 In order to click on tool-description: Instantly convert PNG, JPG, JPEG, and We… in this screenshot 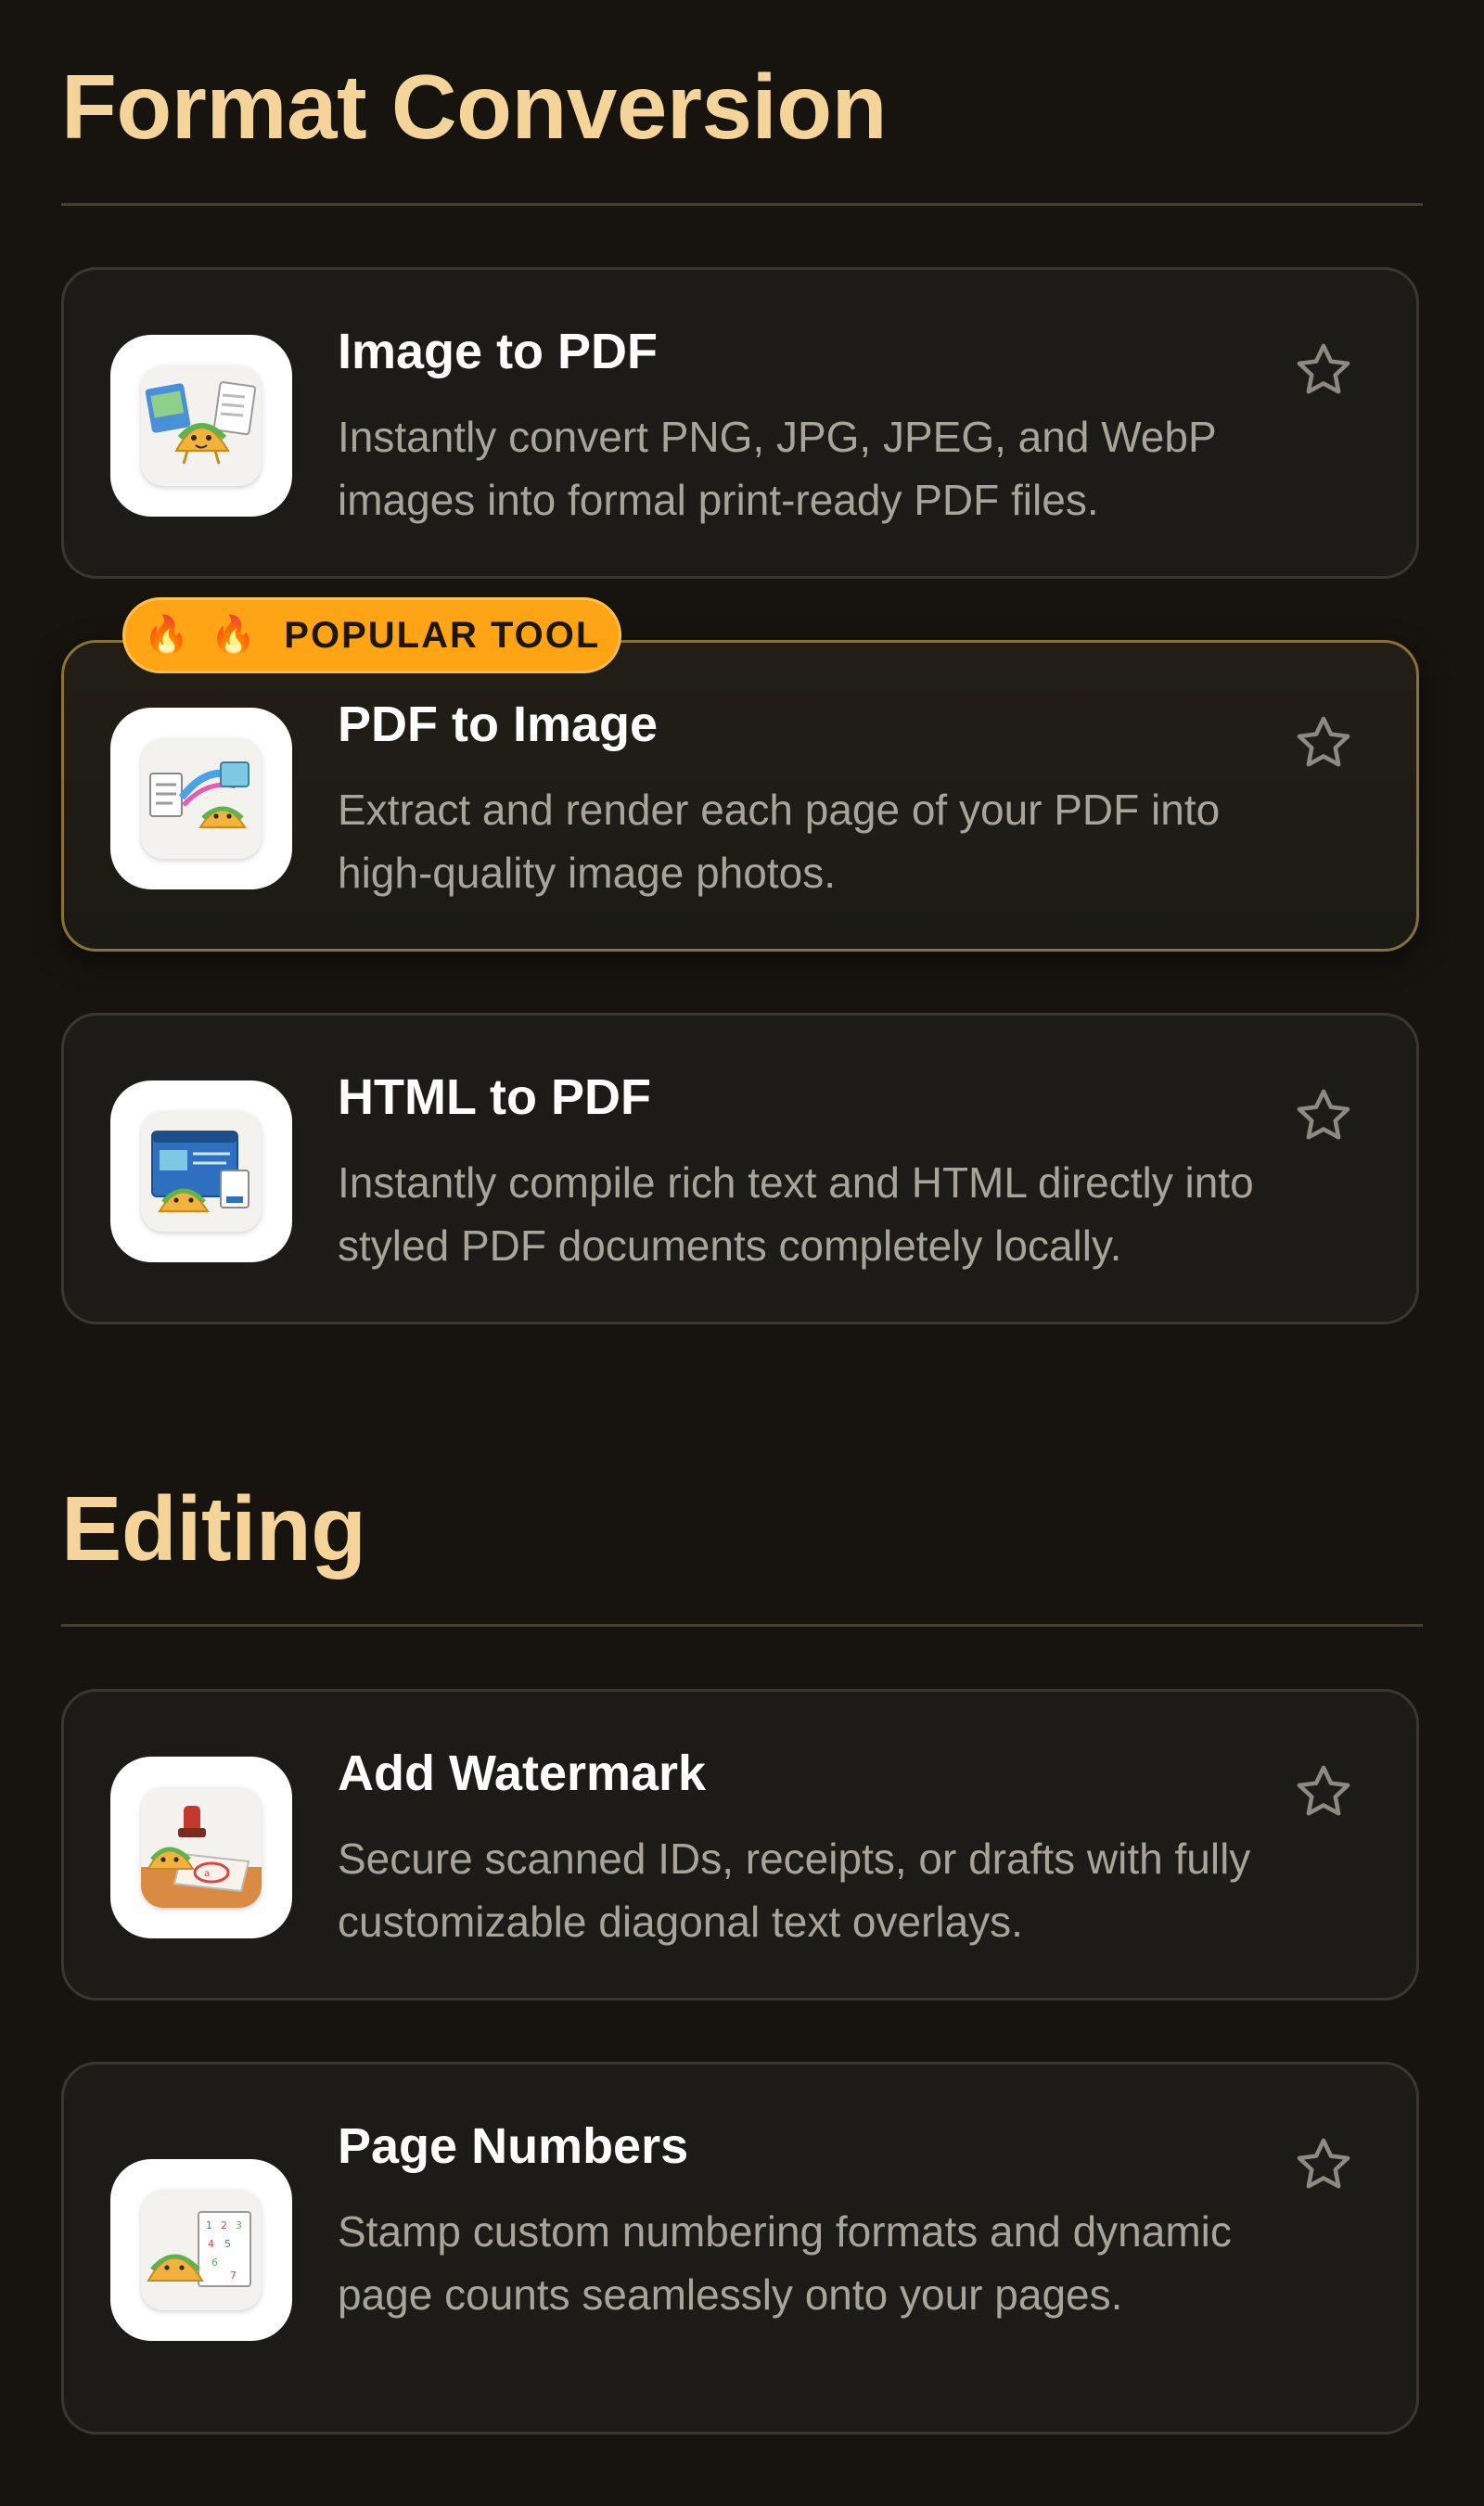, I will do `click(777, 468)`.